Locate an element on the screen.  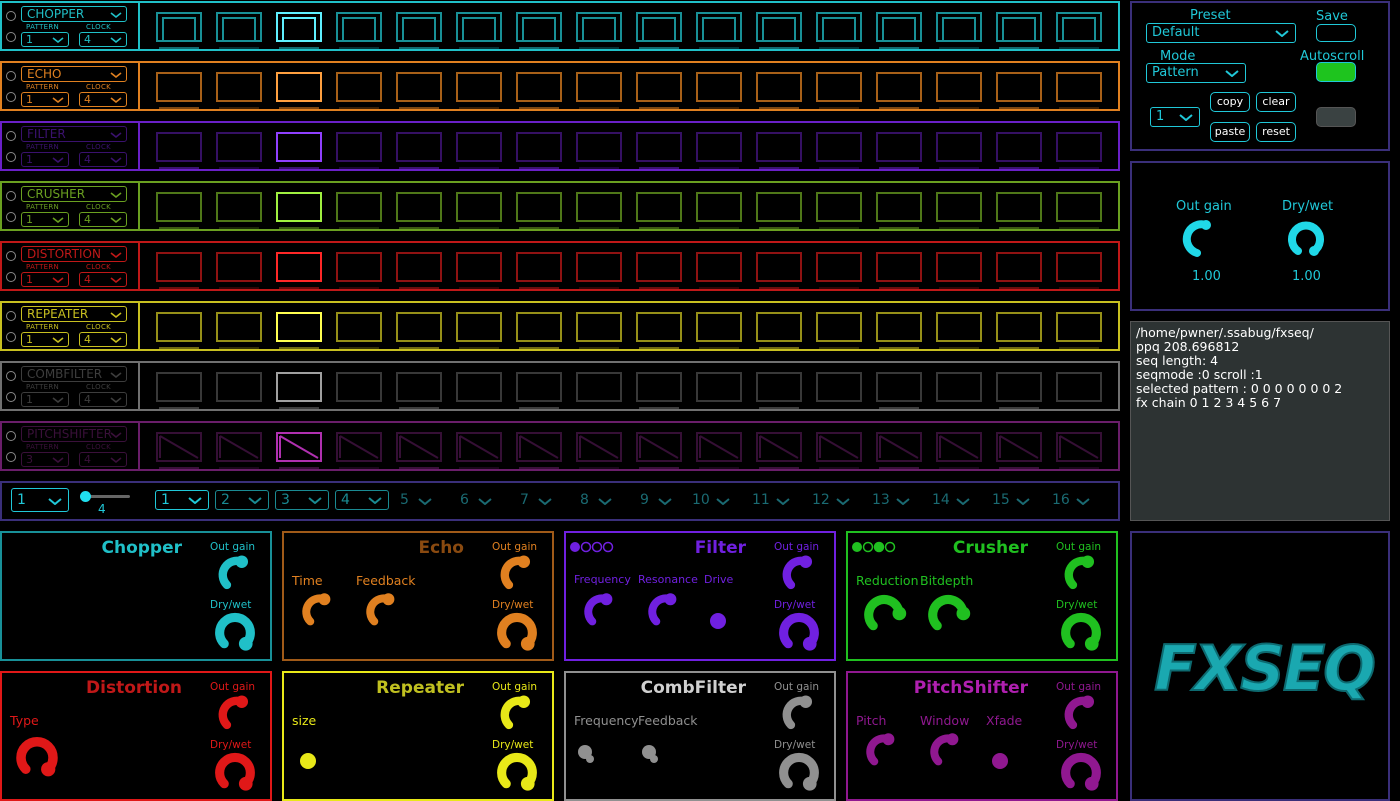
pattern-button-14: 14 is located at coordinates (951, 500).